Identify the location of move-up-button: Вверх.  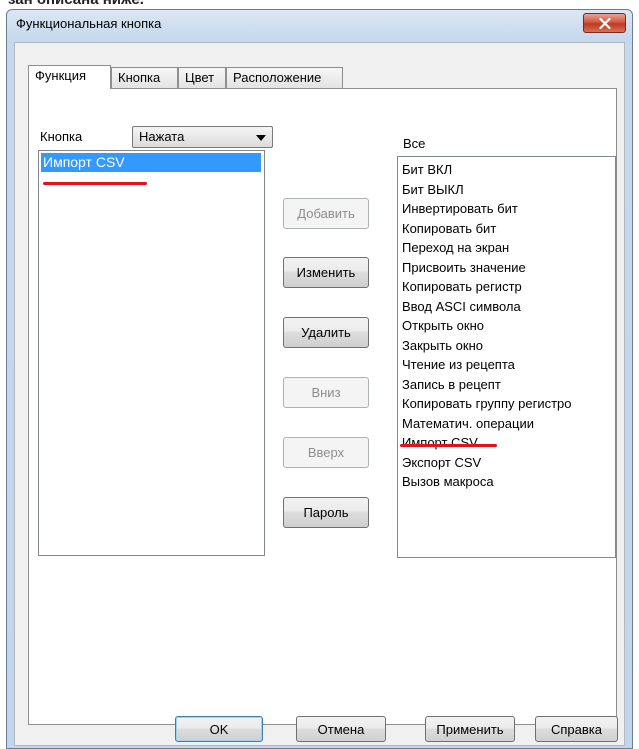
(326, 452).